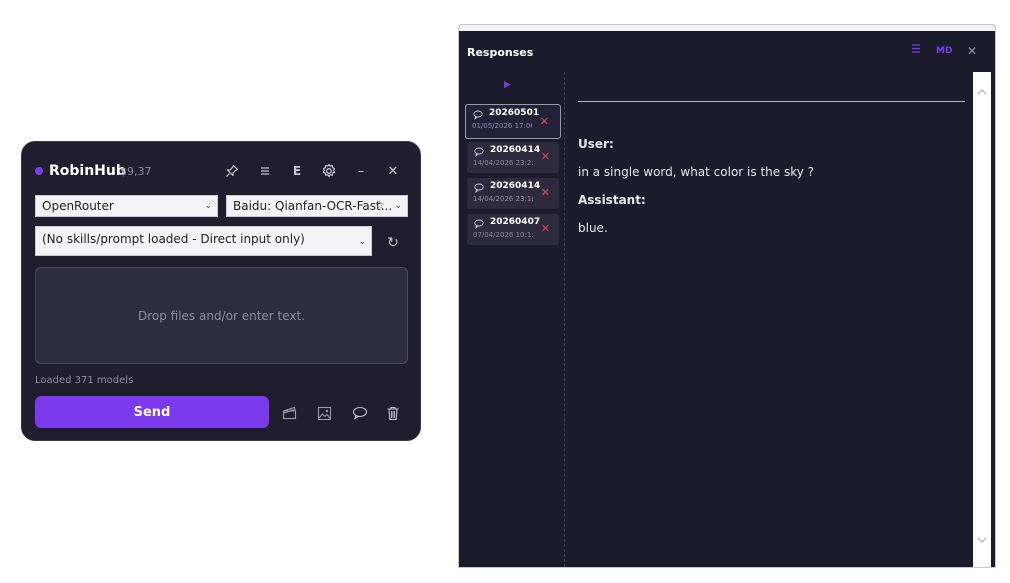 The height and width of the screenshot is (583, 1010). What do you see at coordinates (136, 171) in the screenshot?
I see `cost-label: $9,37` at bounding box center [136, 171].